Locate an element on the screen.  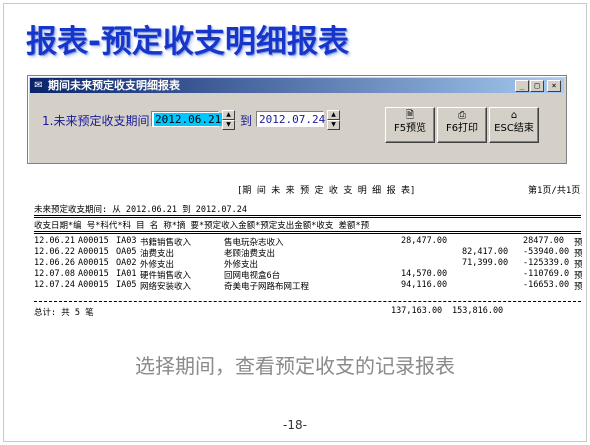
report-title: [期 间 未 来 预 定 收 支 明 细 报 表] is located at coordinates (326, 191).